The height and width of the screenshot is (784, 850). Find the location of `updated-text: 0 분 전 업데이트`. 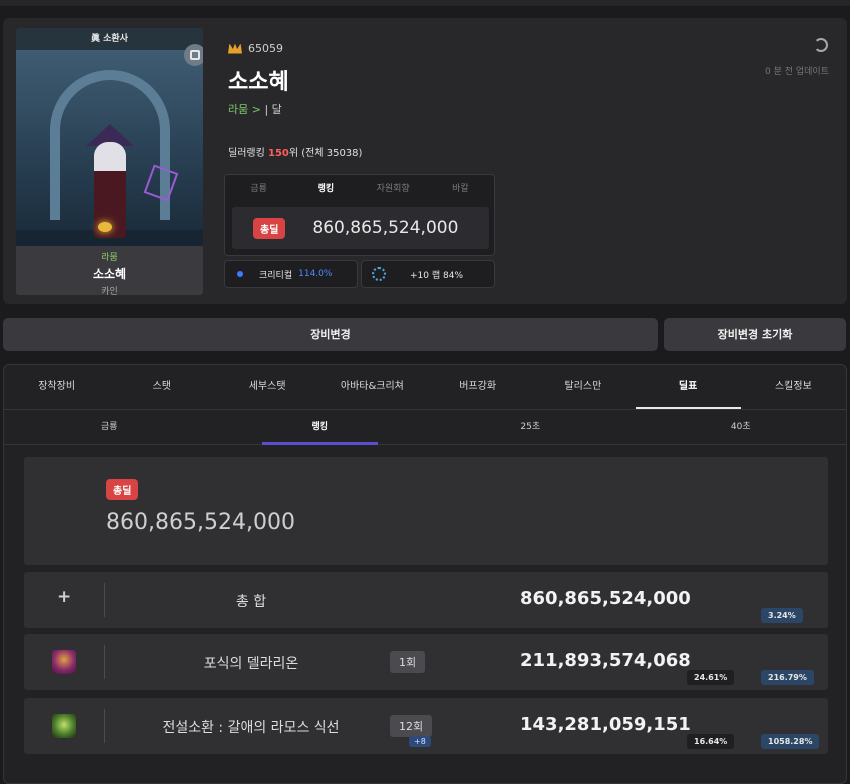

updated-text: 0 분 전 업데이트 is located at coordinates (797, 72).